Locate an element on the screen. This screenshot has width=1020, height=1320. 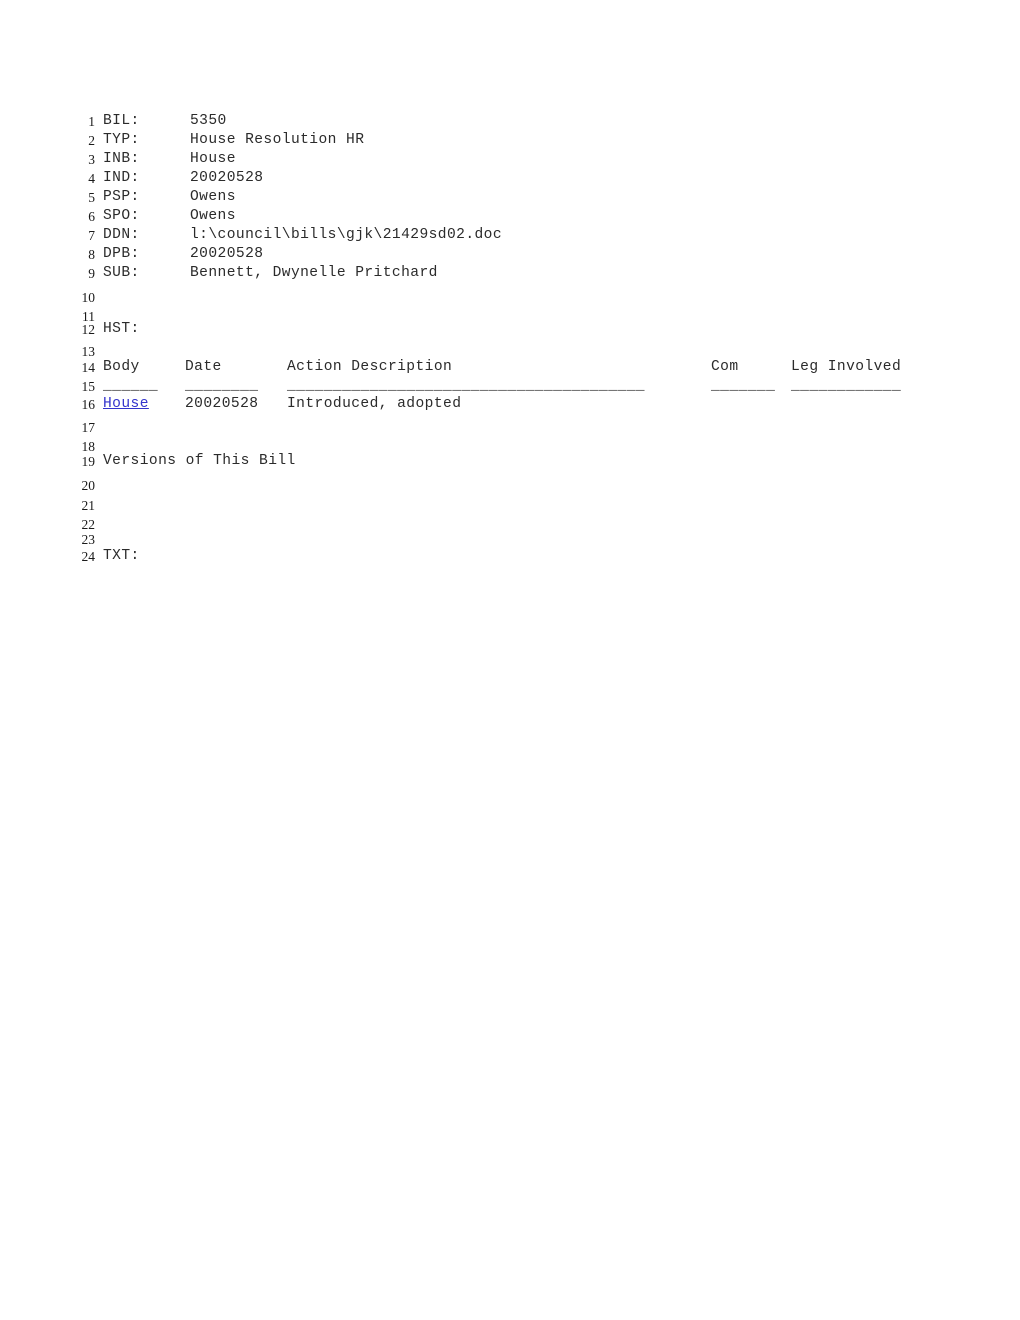
line-number: 19 is located at coordinates (88, 461).